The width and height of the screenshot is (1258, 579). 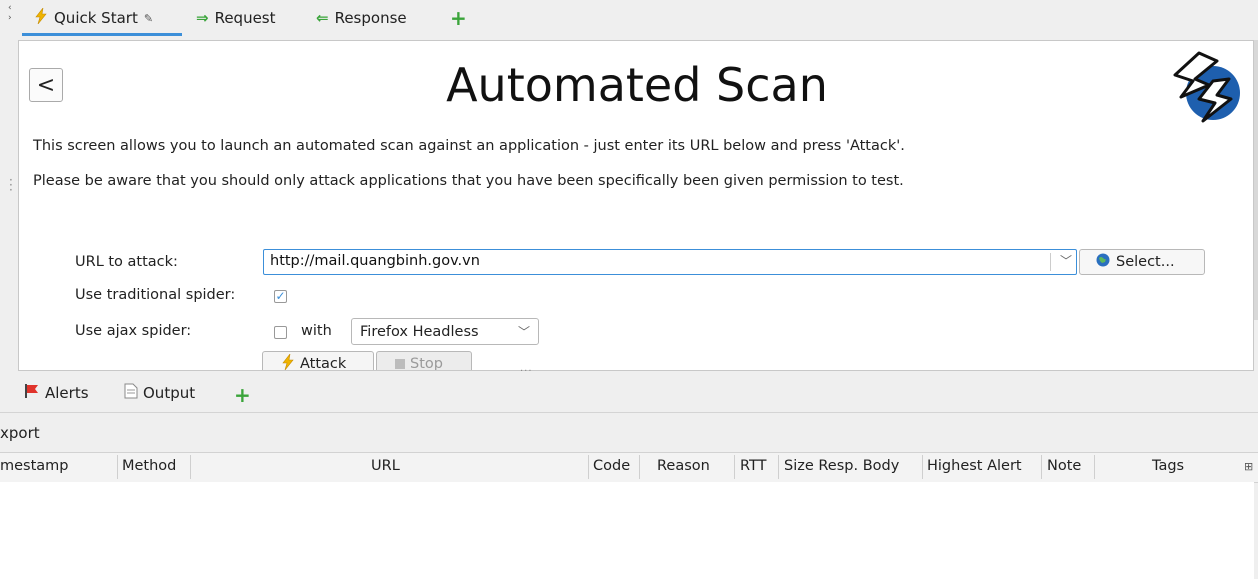 What do you see at coordinates (149, 466) in the screenshot?
I see `column-header-method: Method` at bounding box center [149, 466].